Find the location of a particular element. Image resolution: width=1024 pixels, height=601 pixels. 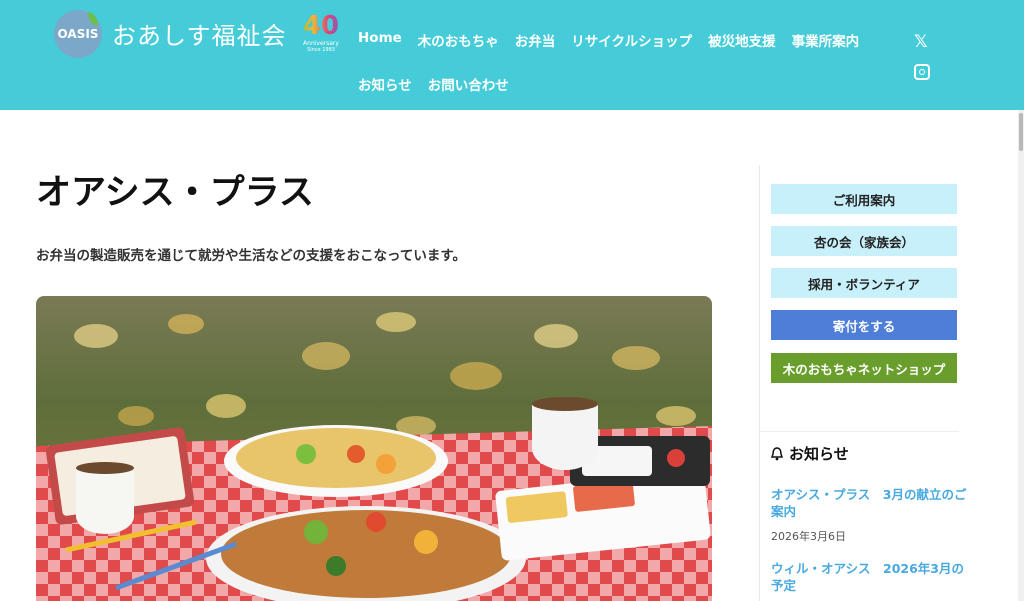

site-logo: OASIS is located at coordinates (78, 34).